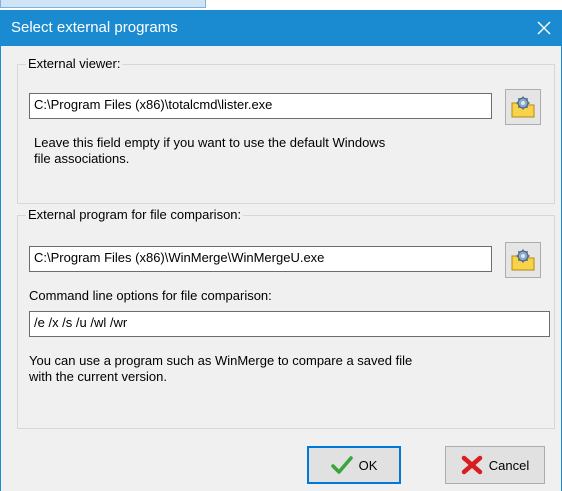 This screenshot has width=562, height=491. I want to click on close-icon, so click(544, 28).